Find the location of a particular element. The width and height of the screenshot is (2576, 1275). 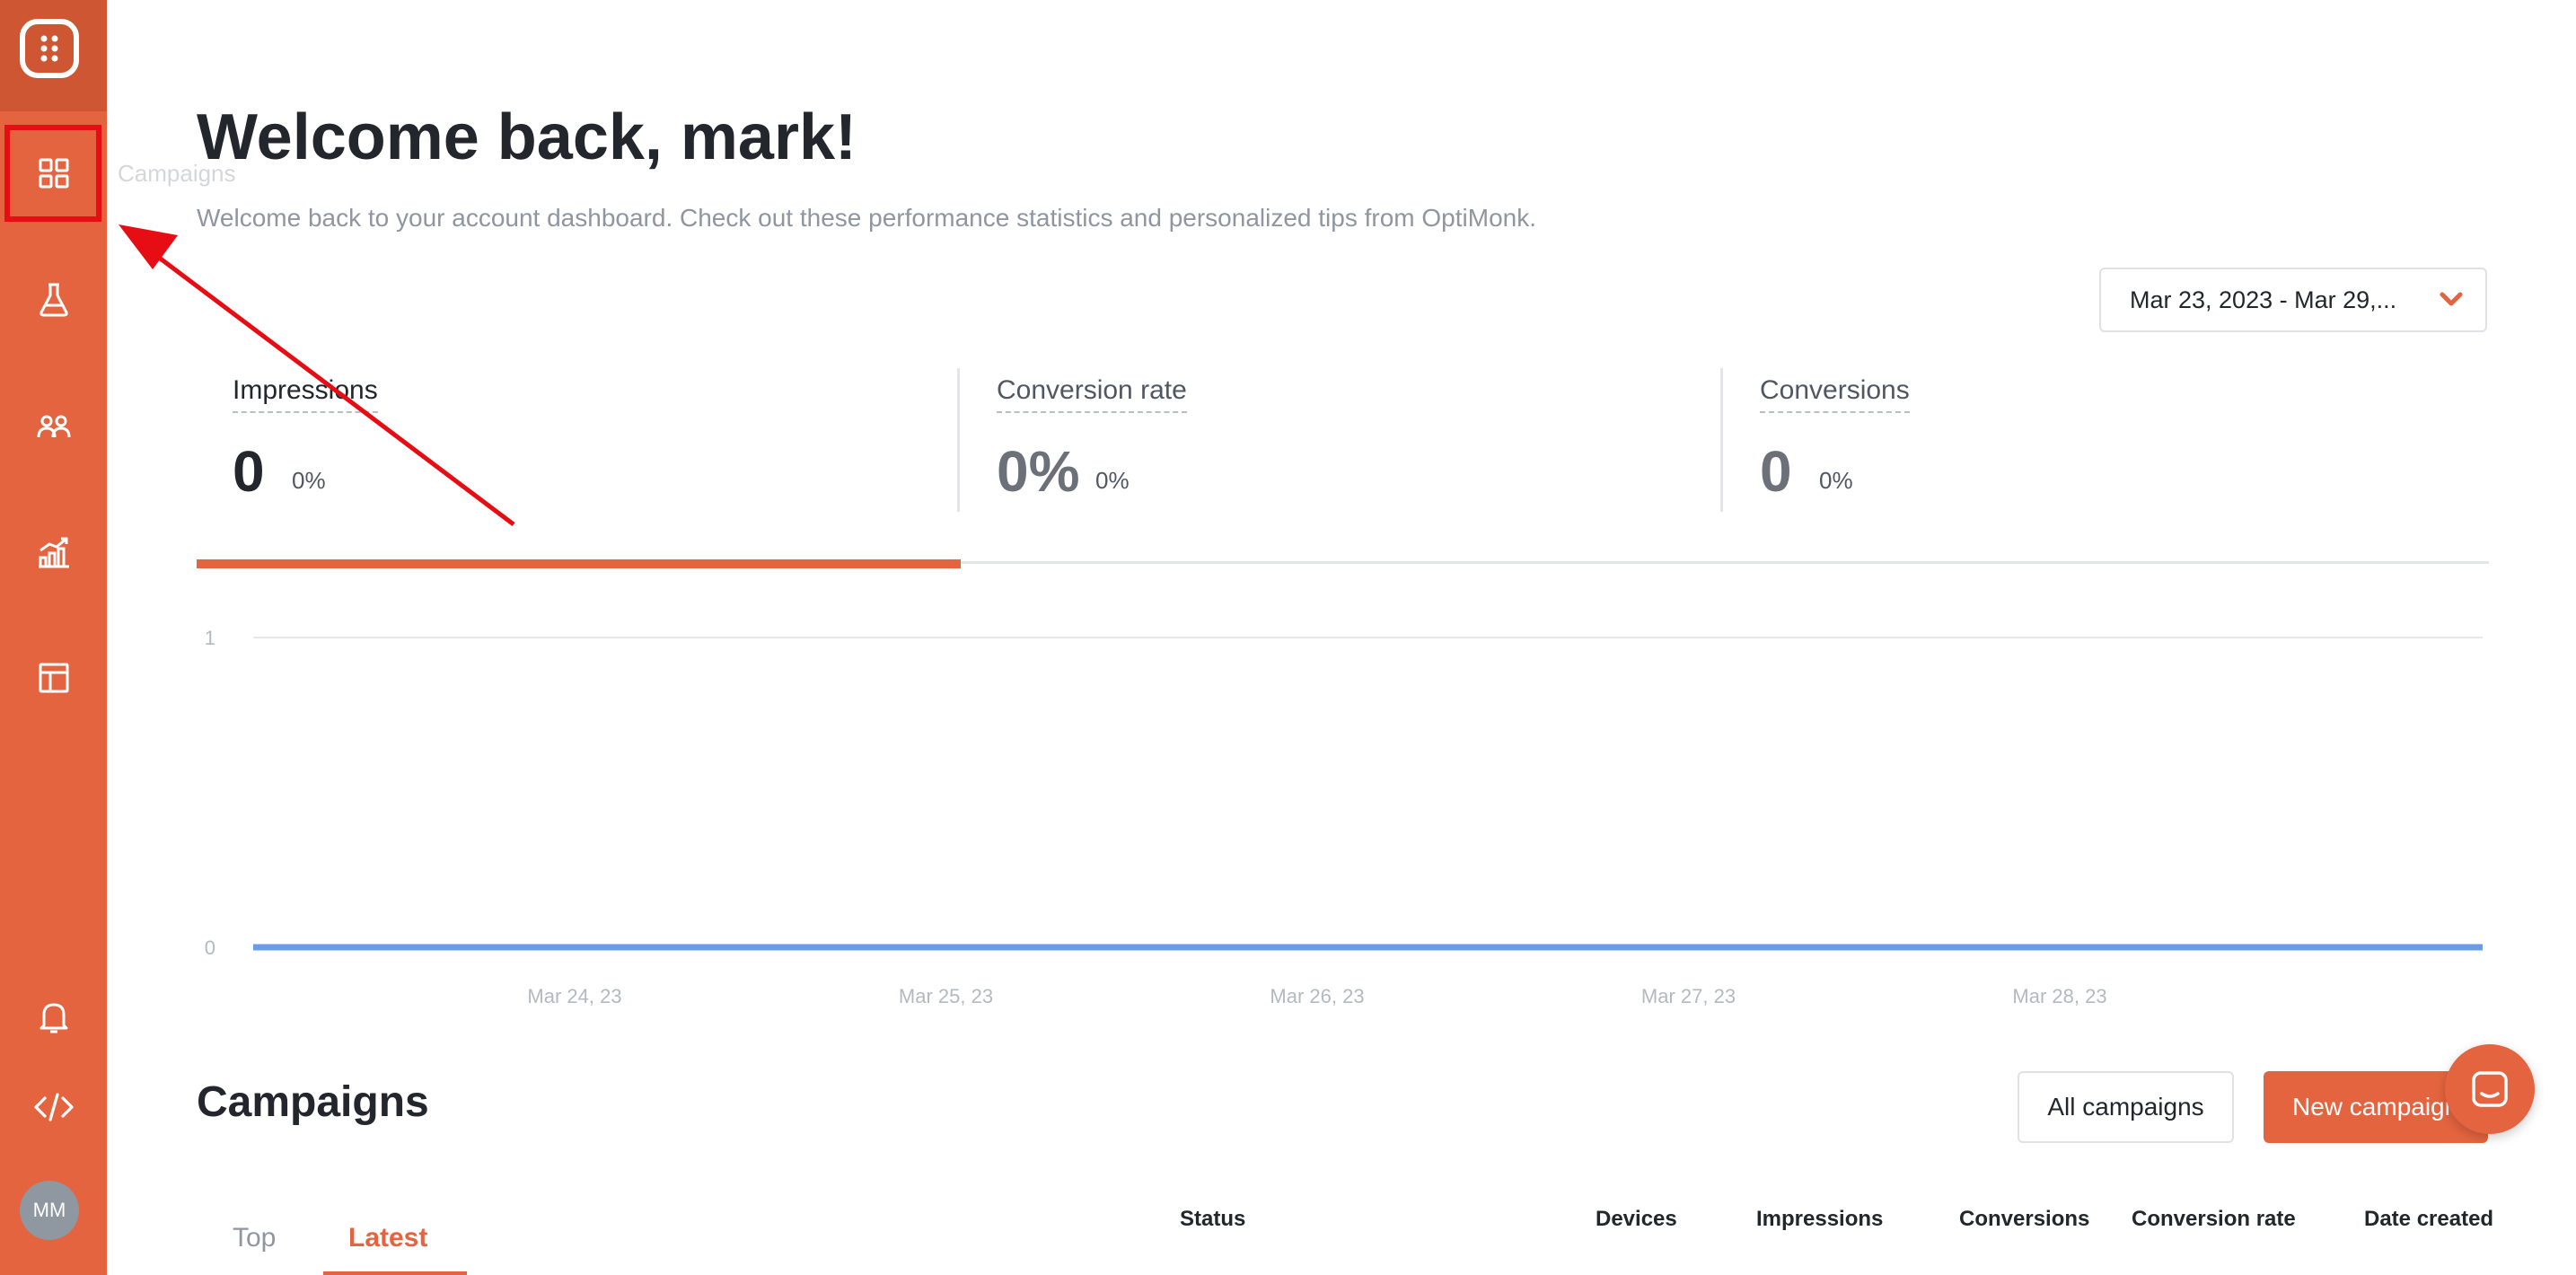

y-tick-label: 1 is located at coordinates (210, 638).